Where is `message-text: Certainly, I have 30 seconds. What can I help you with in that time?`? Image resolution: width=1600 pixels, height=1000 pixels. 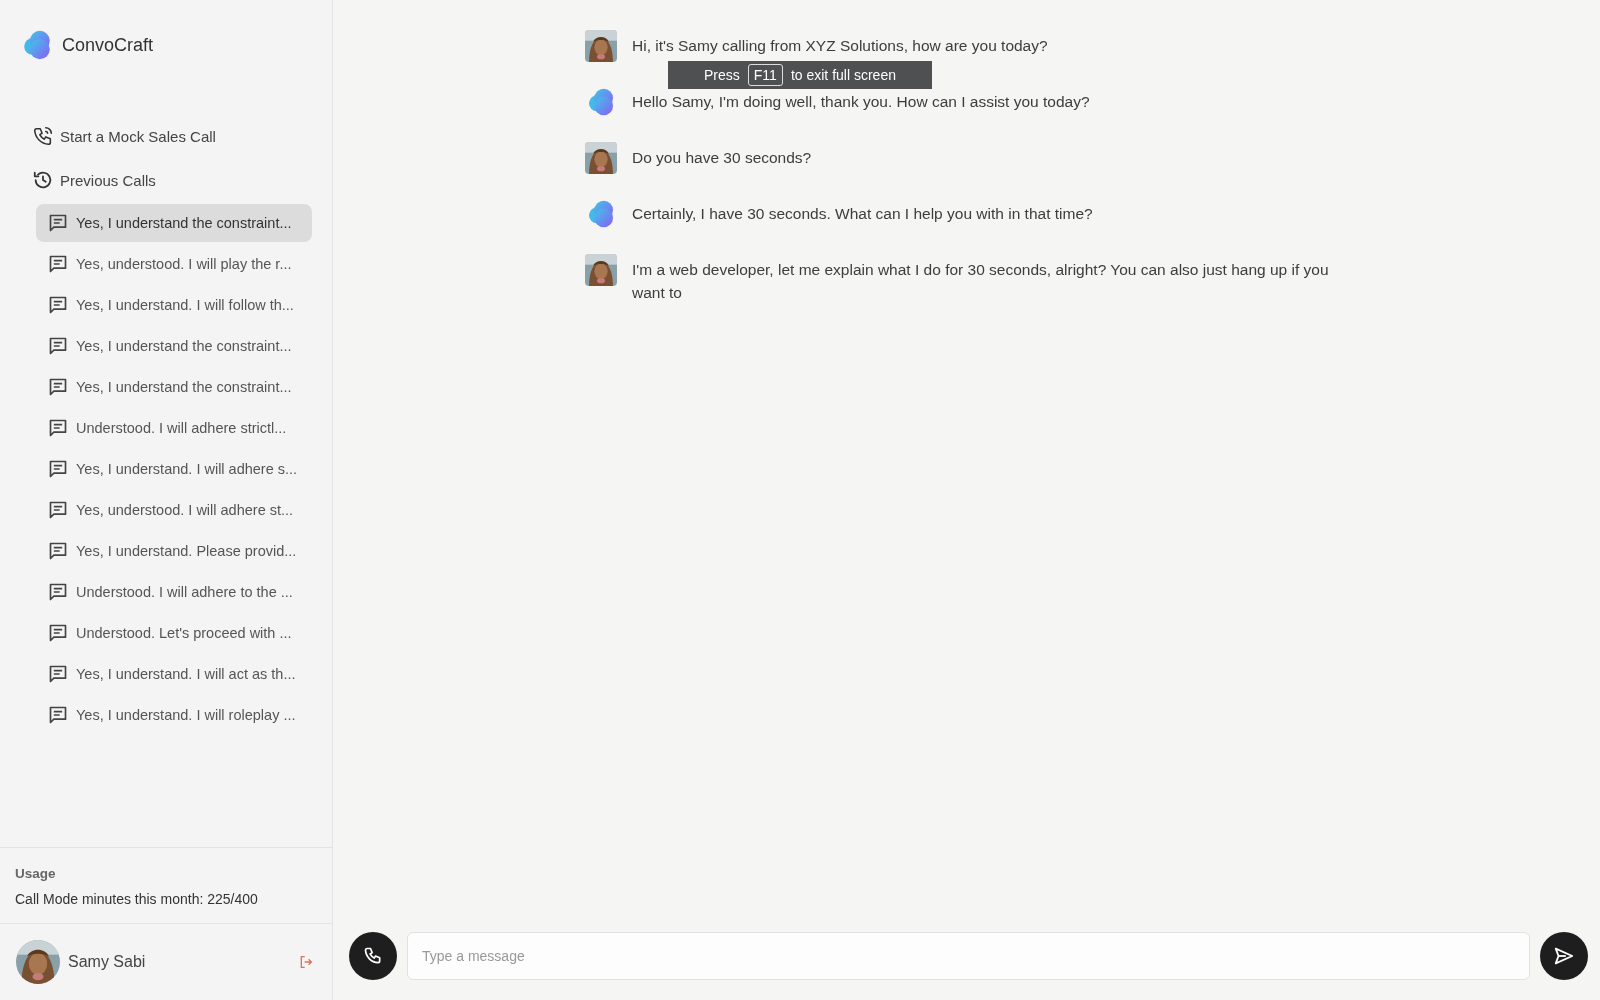 message-text: Certainly, I have 30 seconds. What can I help you with in that time? is located at coordinates (862, 214).